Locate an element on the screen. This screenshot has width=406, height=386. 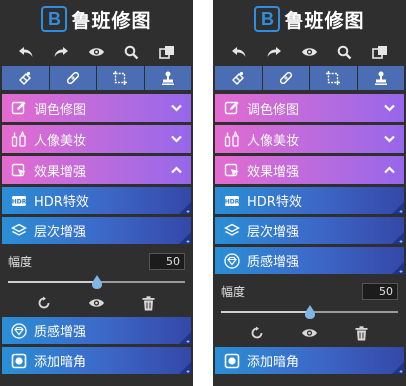
top-toolbar is located at coordinates (96, 52).